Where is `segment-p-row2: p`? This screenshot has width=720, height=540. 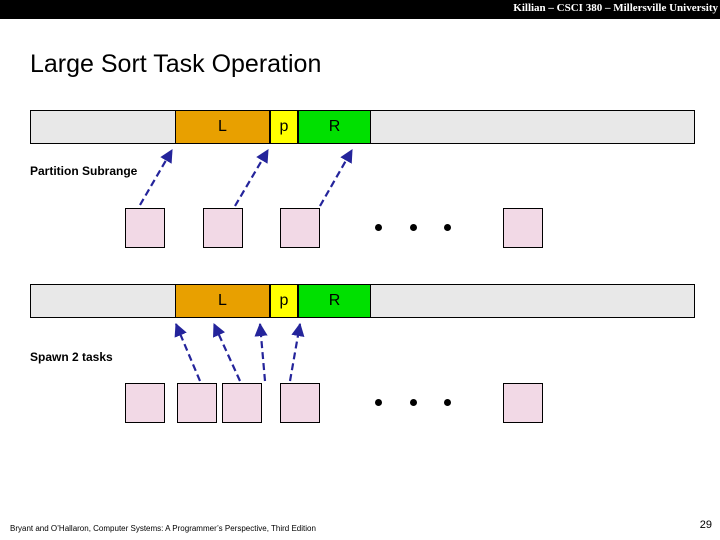
segment-p-row2: p is located at coordinates (284, 301).